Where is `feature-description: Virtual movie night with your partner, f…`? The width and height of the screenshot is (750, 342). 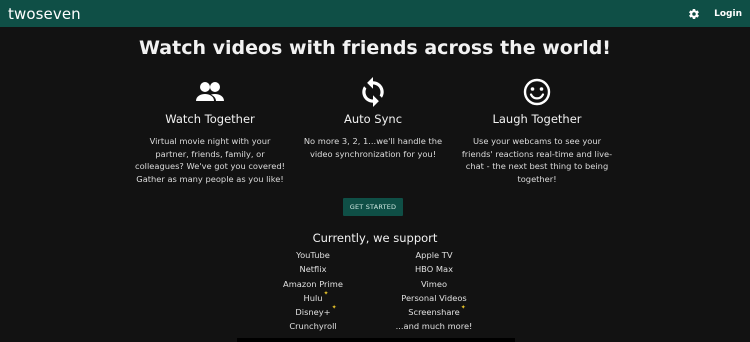 feature-description: Virtual movie night with your partner, f… is located at coordinates (210, 160).